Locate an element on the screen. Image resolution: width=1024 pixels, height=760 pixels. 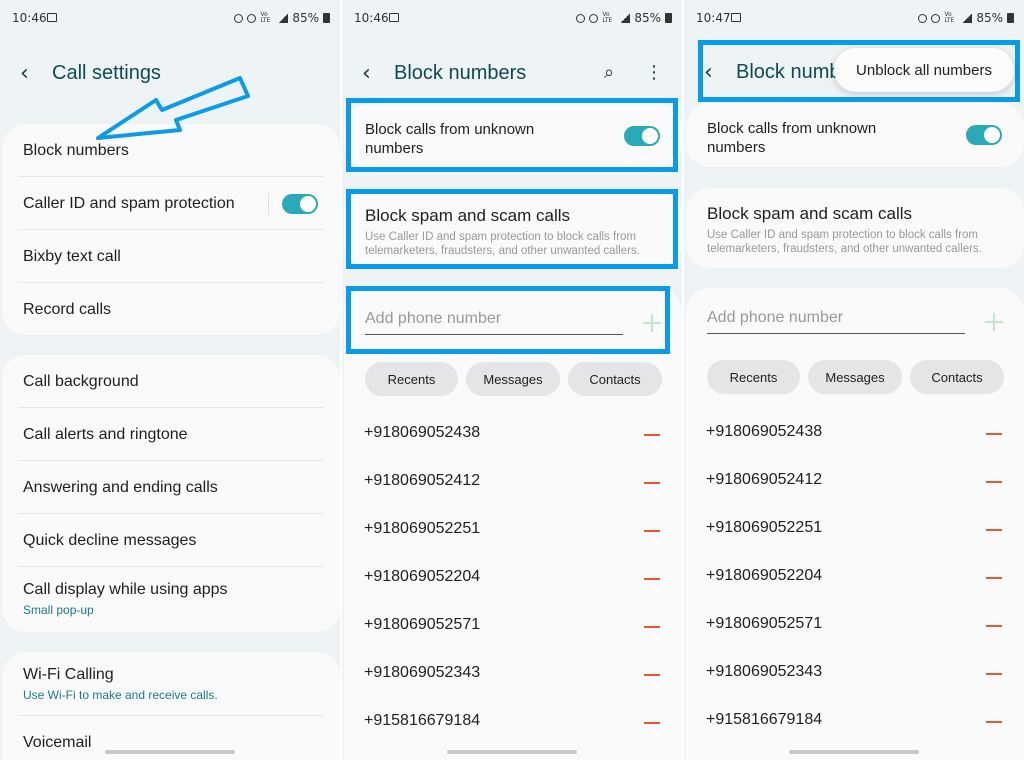
status-bar: 10:47 Vo LTE 85% is located at coordinates (854, 19).